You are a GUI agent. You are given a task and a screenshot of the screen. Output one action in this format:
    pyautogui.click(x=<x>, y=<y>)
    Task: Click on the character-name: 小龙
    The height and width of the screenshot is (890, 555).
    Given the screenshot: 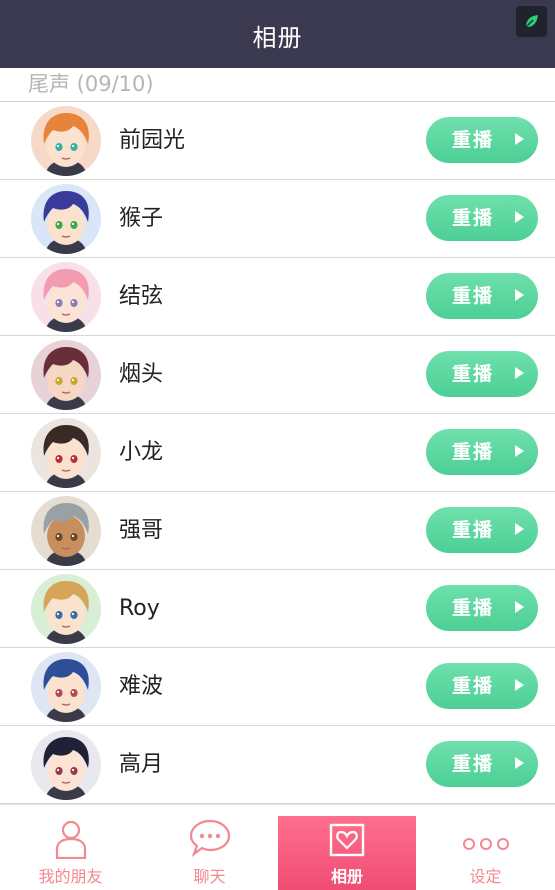 What is the action you would take?
    pyautogui.click(x=141, y=452)
    